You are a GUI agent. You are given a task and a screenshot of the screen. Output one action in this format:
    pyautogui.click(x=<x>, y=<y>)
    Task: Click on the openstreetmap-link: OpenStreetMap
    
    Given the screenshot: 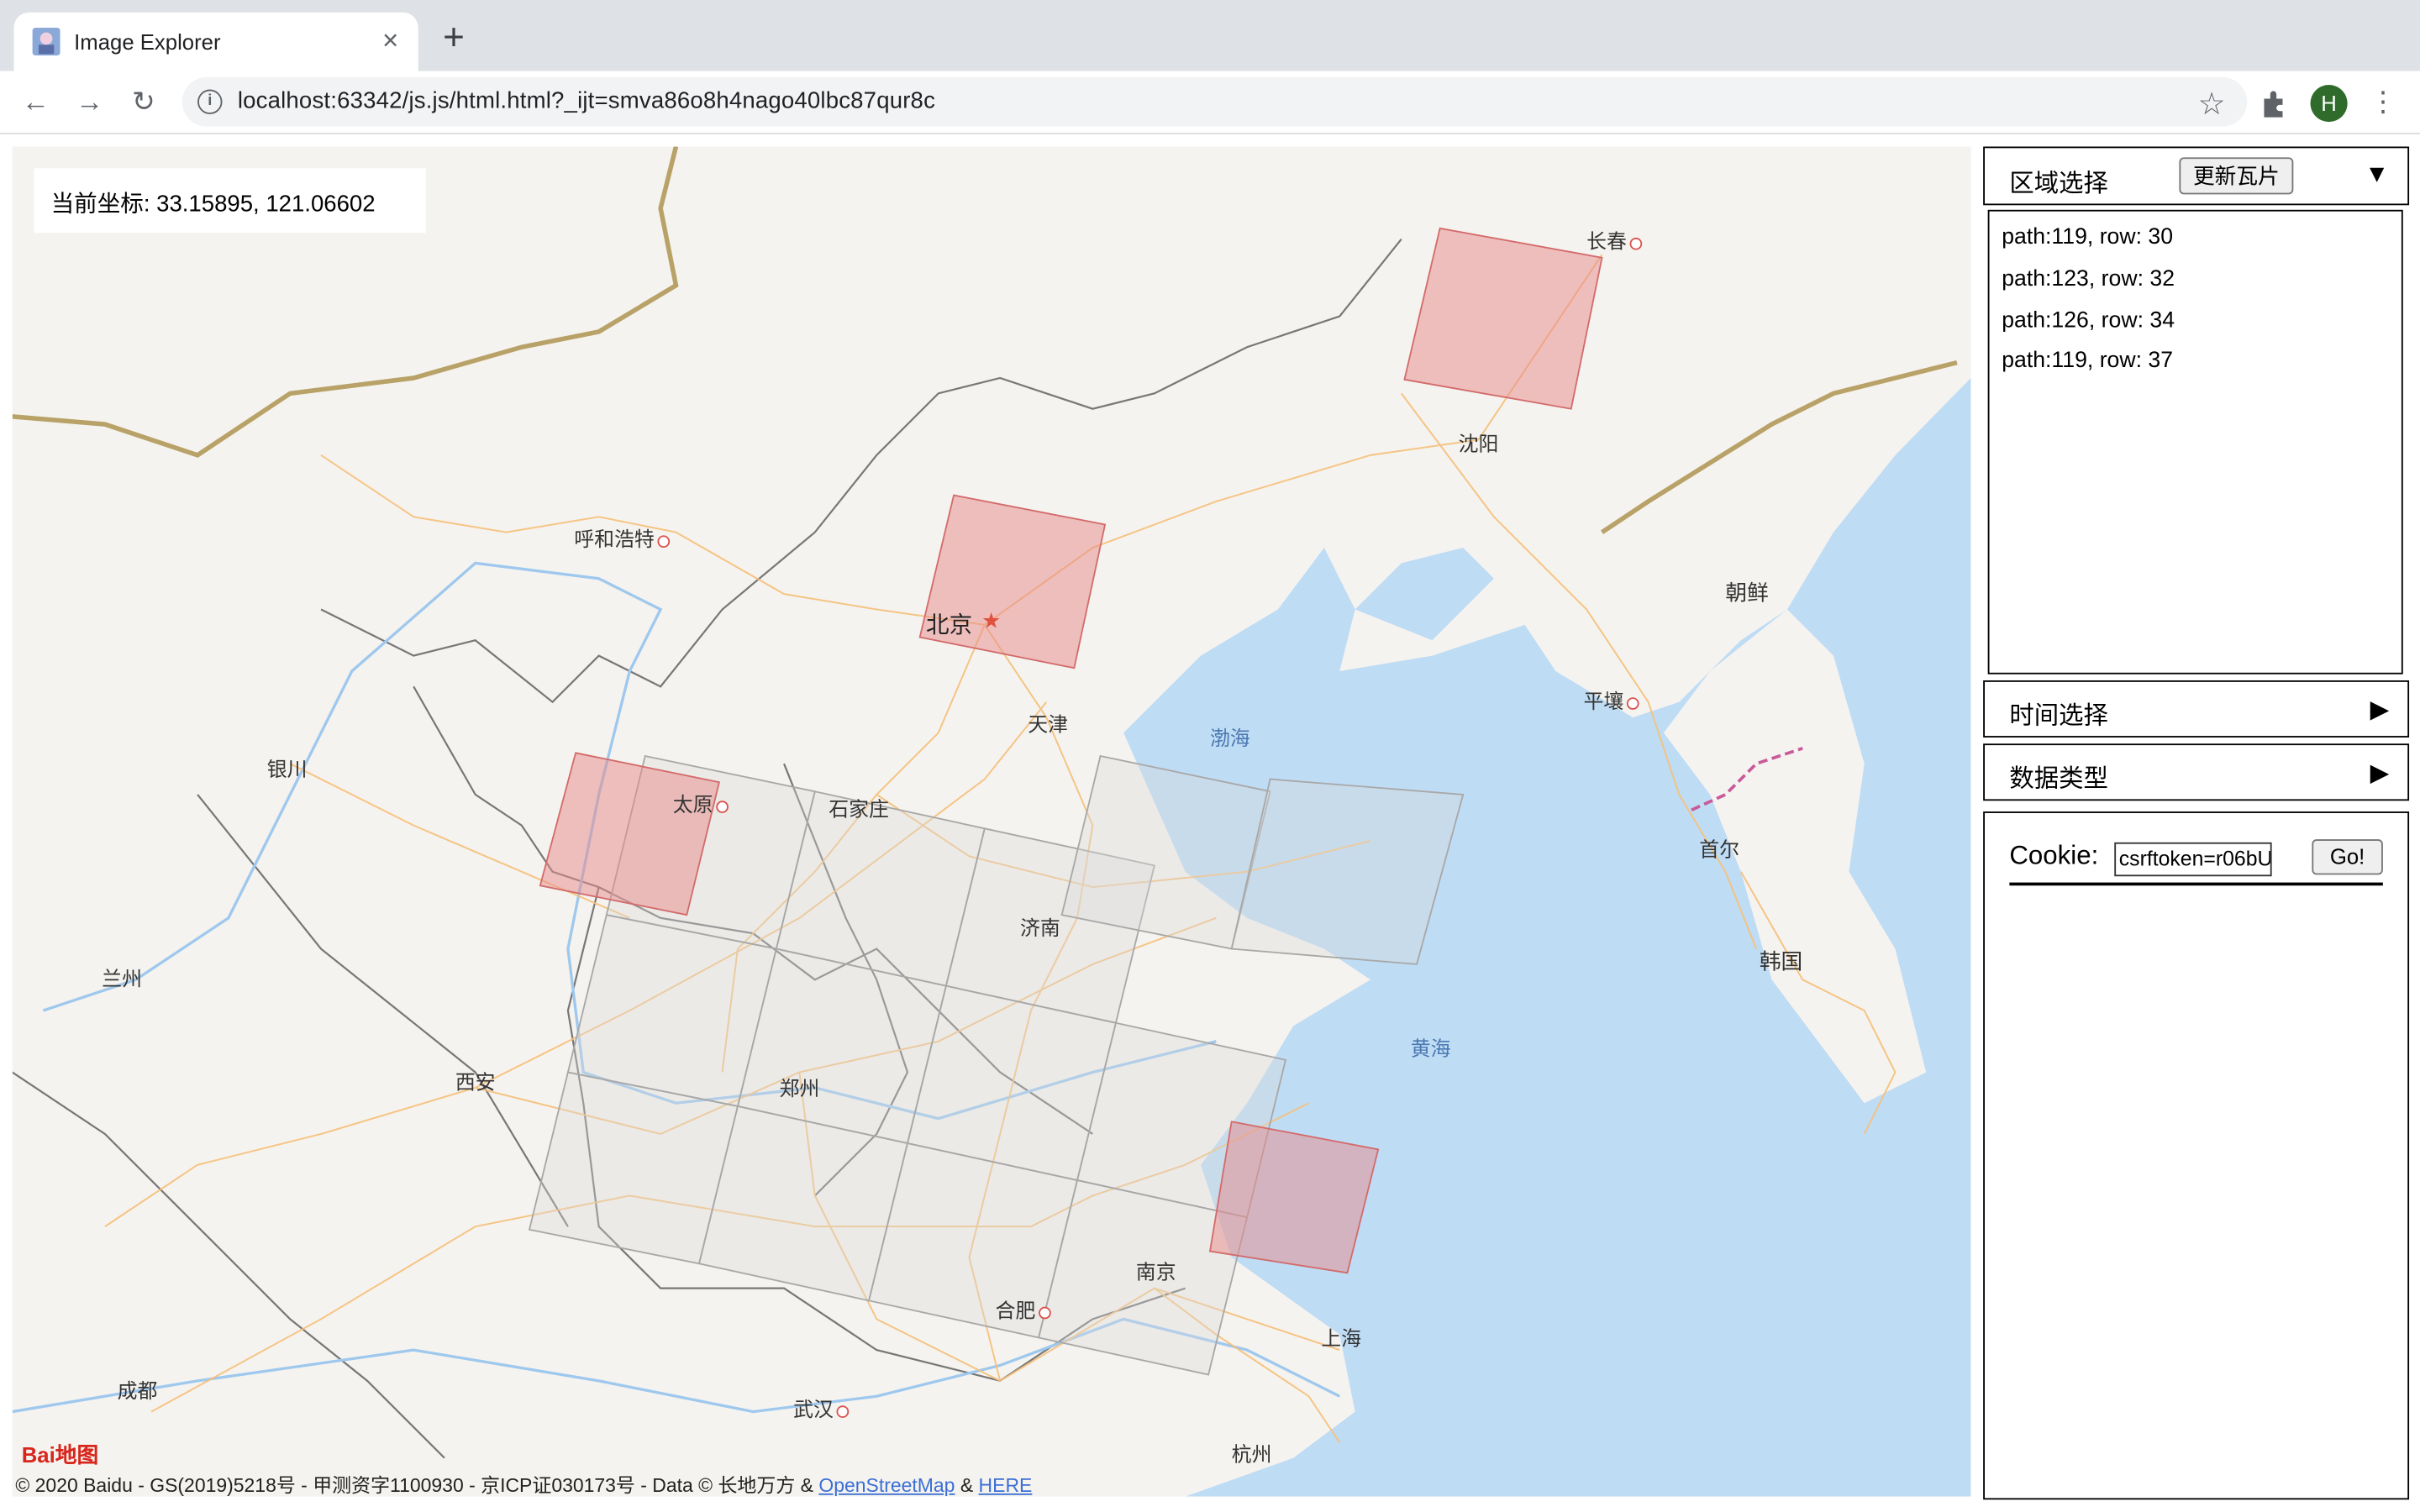 What is the action you would take?
    pyautogui.click(x=886, y=1486)
    